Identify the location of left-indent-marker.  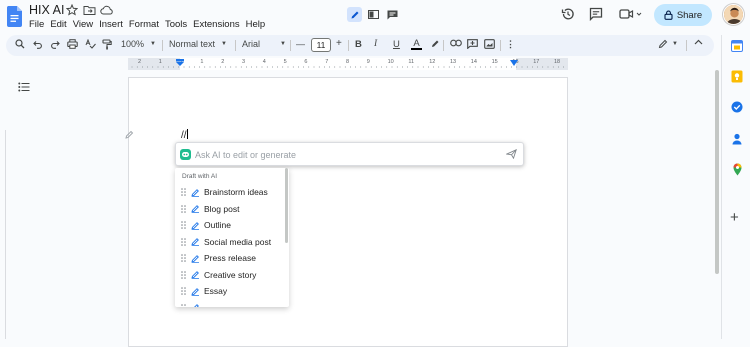
(180, 63).